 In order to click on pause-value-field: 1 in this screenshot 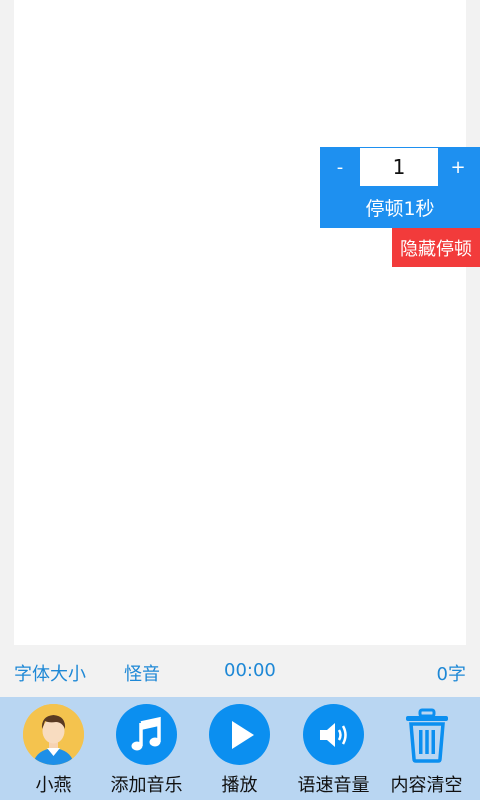, I will do `click(399, 167)`.